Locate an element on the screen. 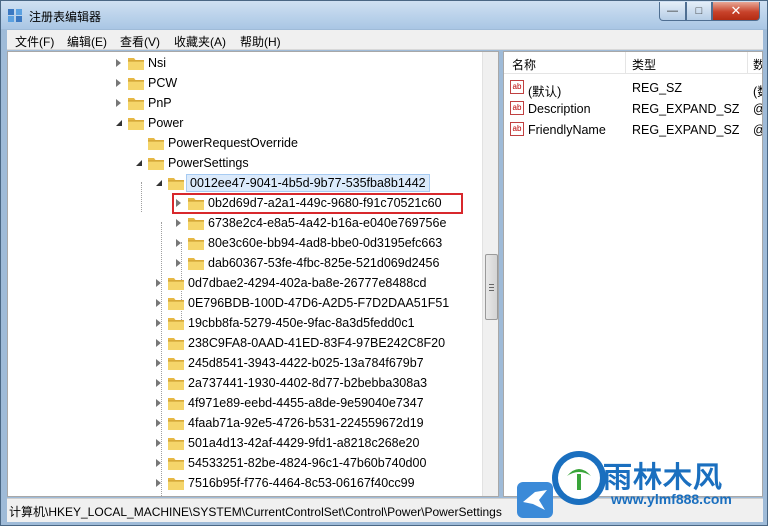 This screenshot has height=526, width=768. tree-node: PowerSettings is located at coordinates (245, 163).